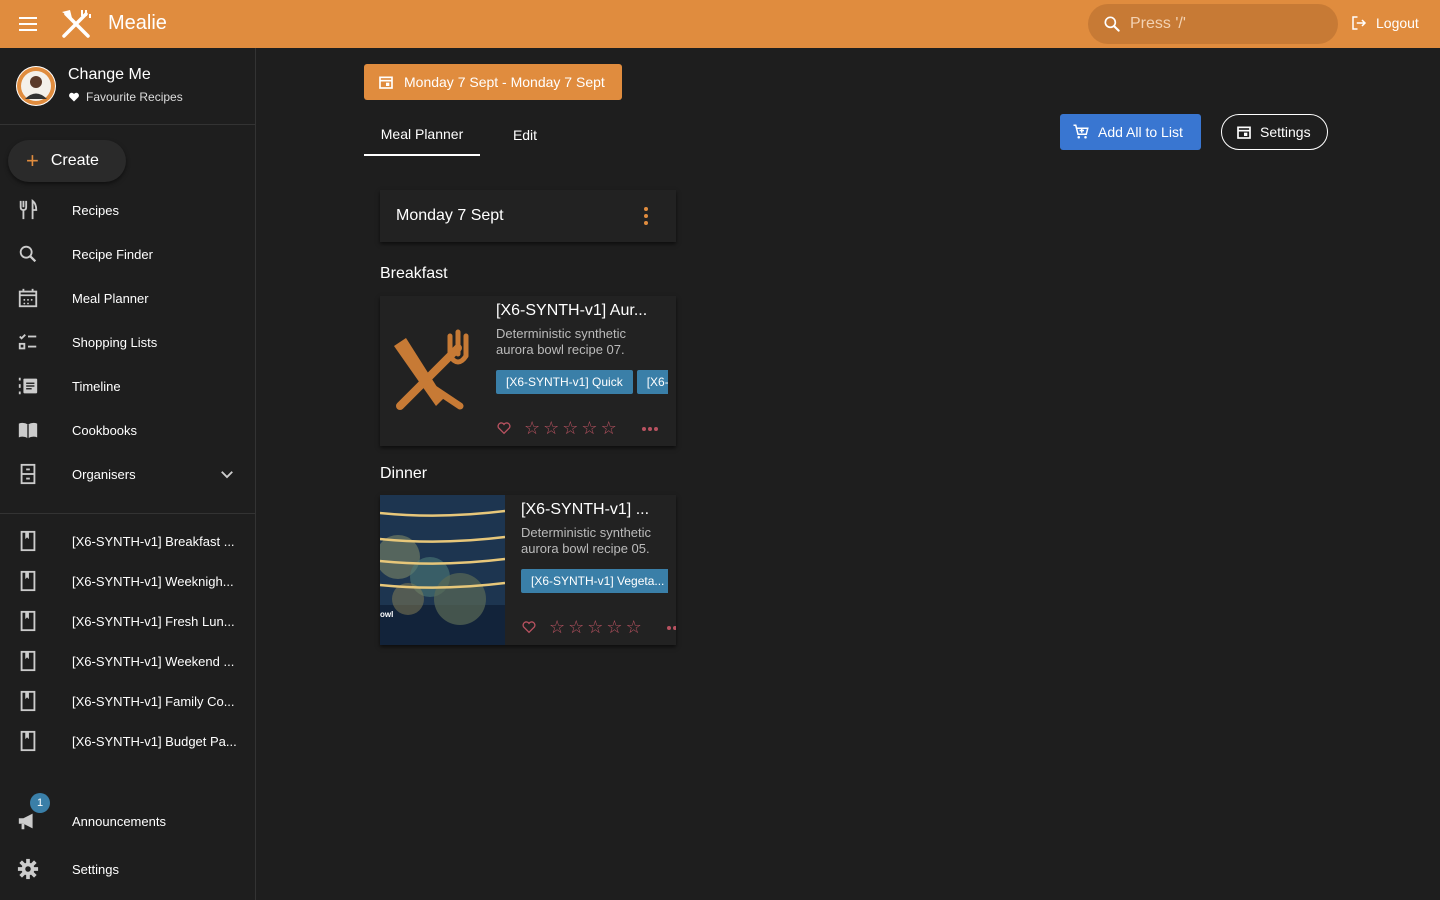 Image resolution: width=1440 pixels, height=900 pixels. What do you see at coordinates (95, 210) in the screenshot?
I see `sidebar-item-label: Recipes` at bounding box center [95, 210].